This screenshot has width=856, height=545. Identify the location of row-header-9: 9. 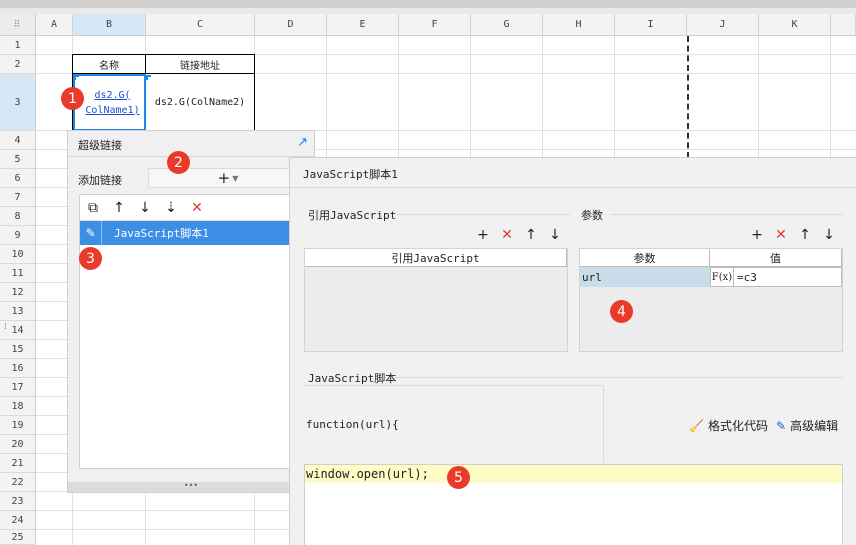
(18, 235).